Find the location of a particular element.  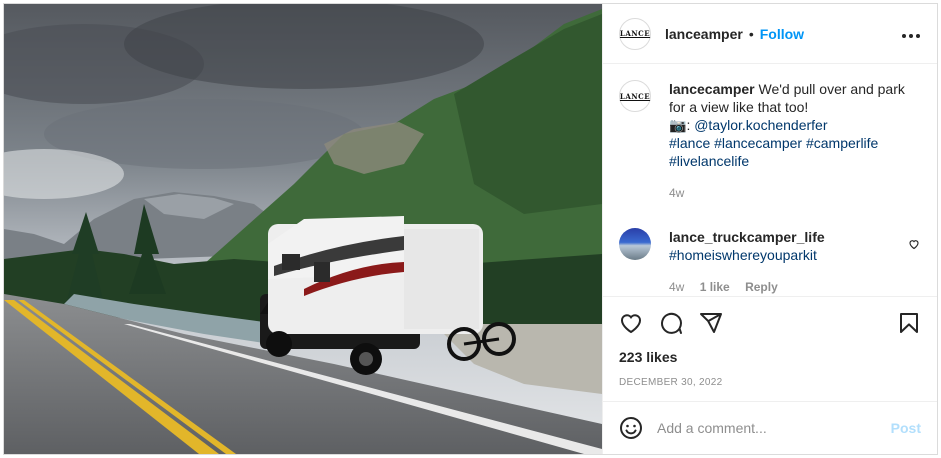

caption-meta: 4w is located at coordinates (795, 193).